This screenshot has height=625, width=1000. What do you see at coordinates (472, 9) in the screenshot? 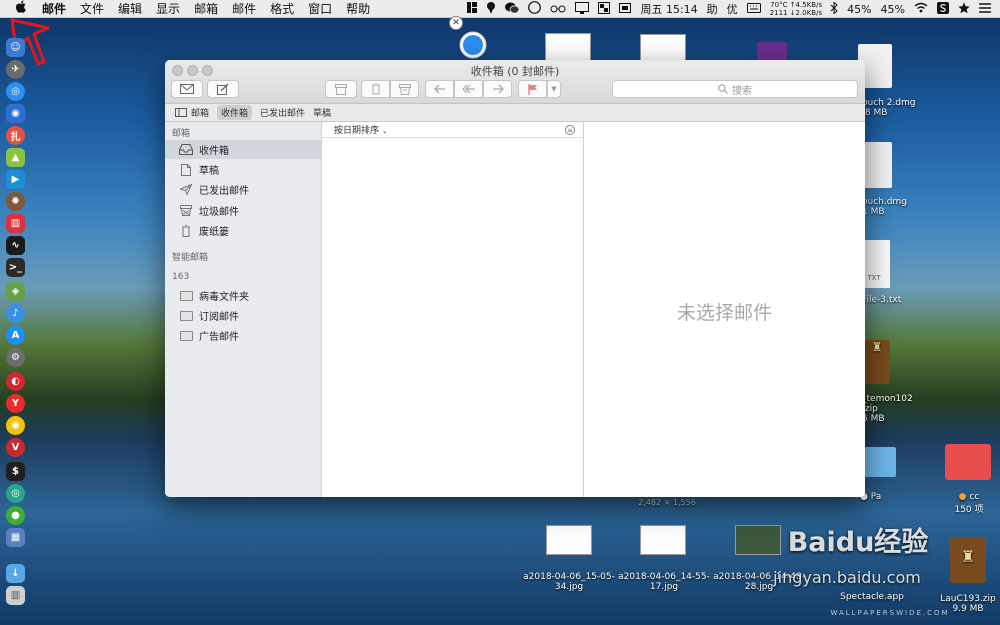
I see `app-switcher-icon` at bounding box center [472, 9].